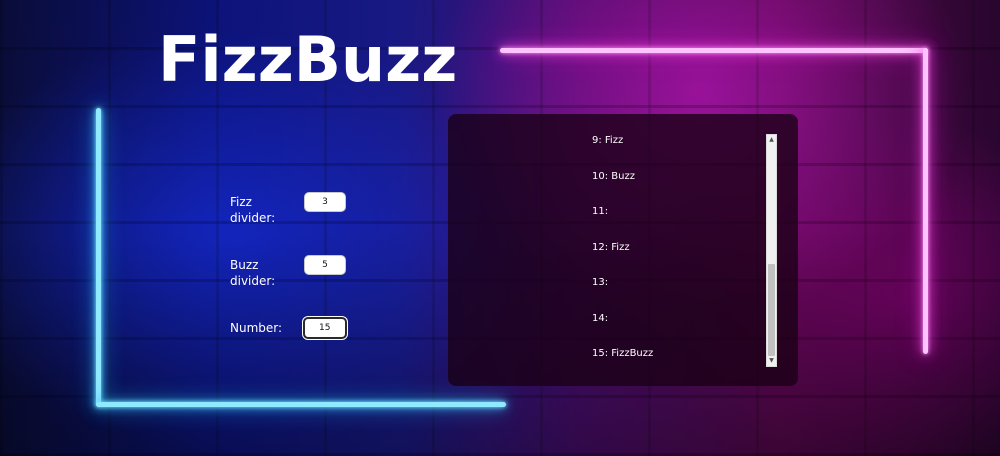 The height and width of the screenshot is (456, 1000). Describe the element at coordinates (608, 140) in the screenshot. I see `output-item: 9: Fizz` at that location.